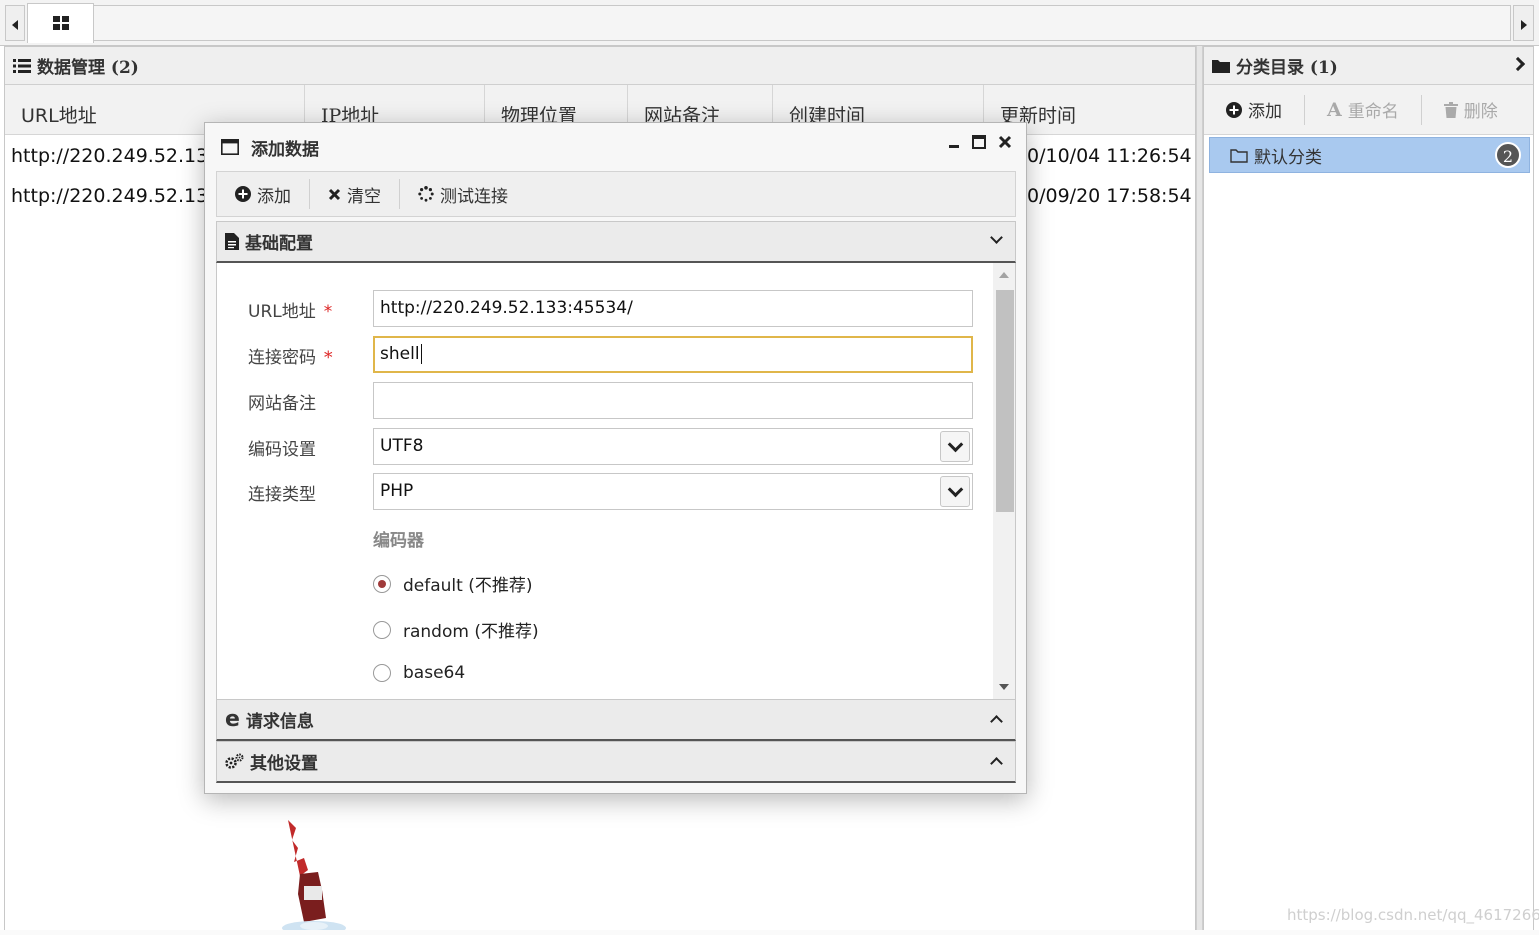  What do you see at coordinates (1221, 65) in the screenshot?
I see `folder-icon` at bounding box center [1221, 65].